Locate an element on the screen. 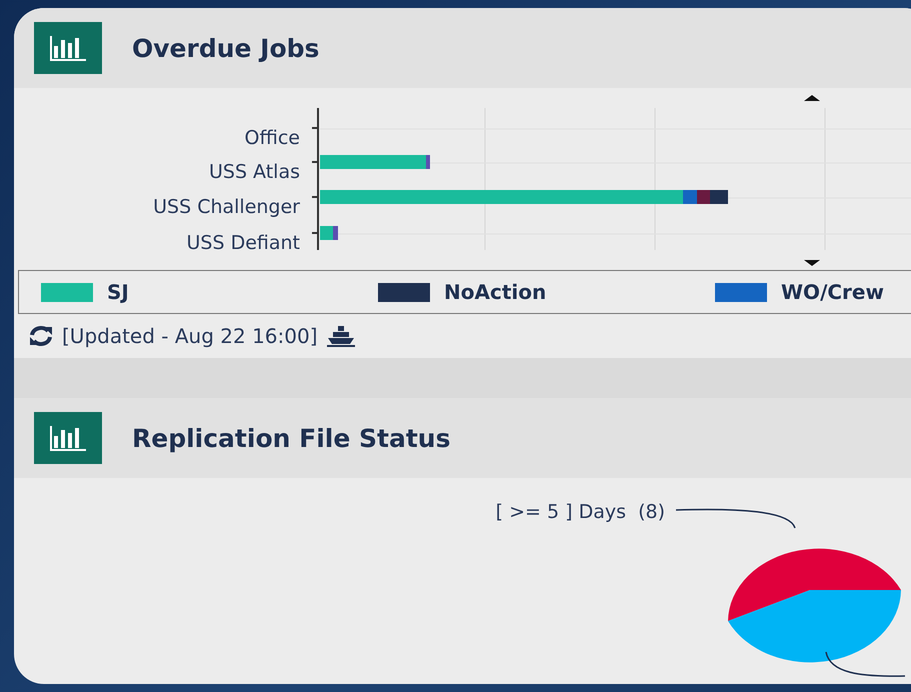 This screenshot has height=692, width=911. legend-label: WO/Crew is located at coordinates (832, 292).